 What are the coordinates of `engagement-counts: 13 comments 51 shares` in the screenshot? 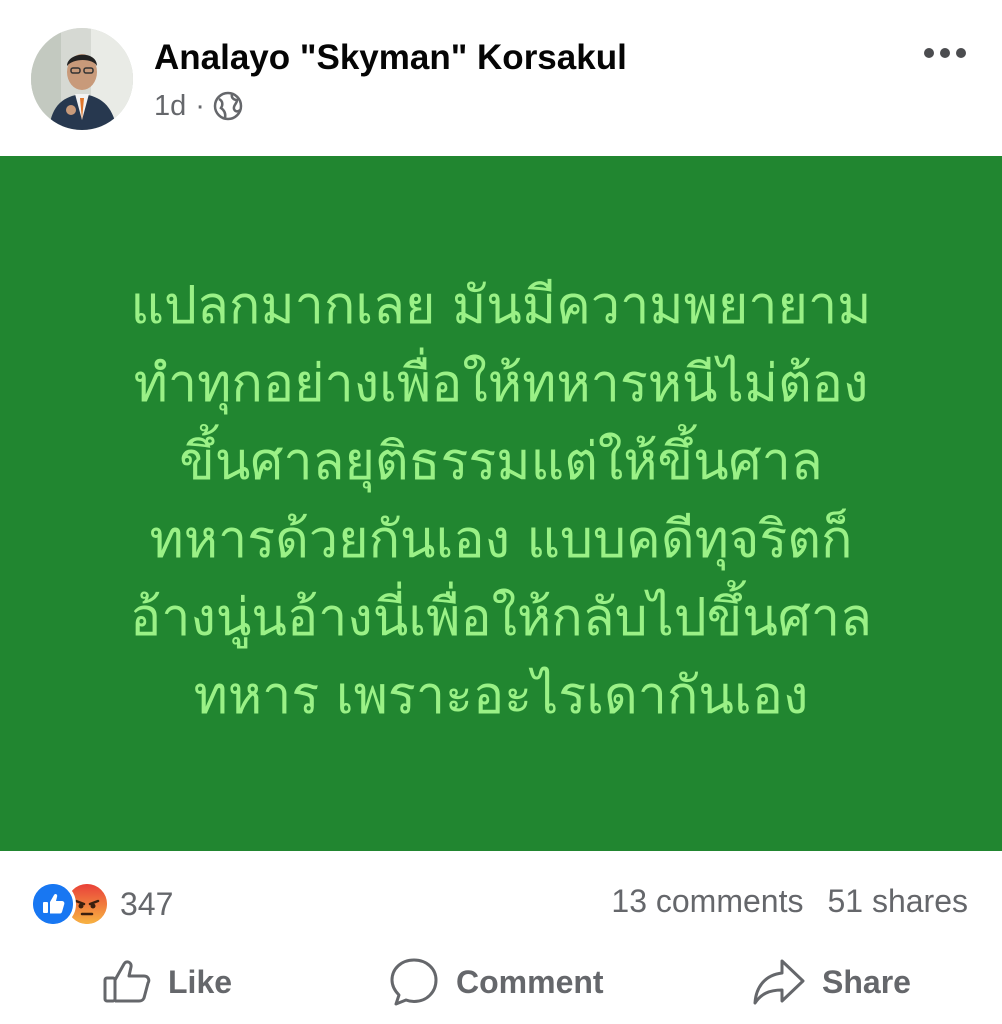 It's located at (789, 901).